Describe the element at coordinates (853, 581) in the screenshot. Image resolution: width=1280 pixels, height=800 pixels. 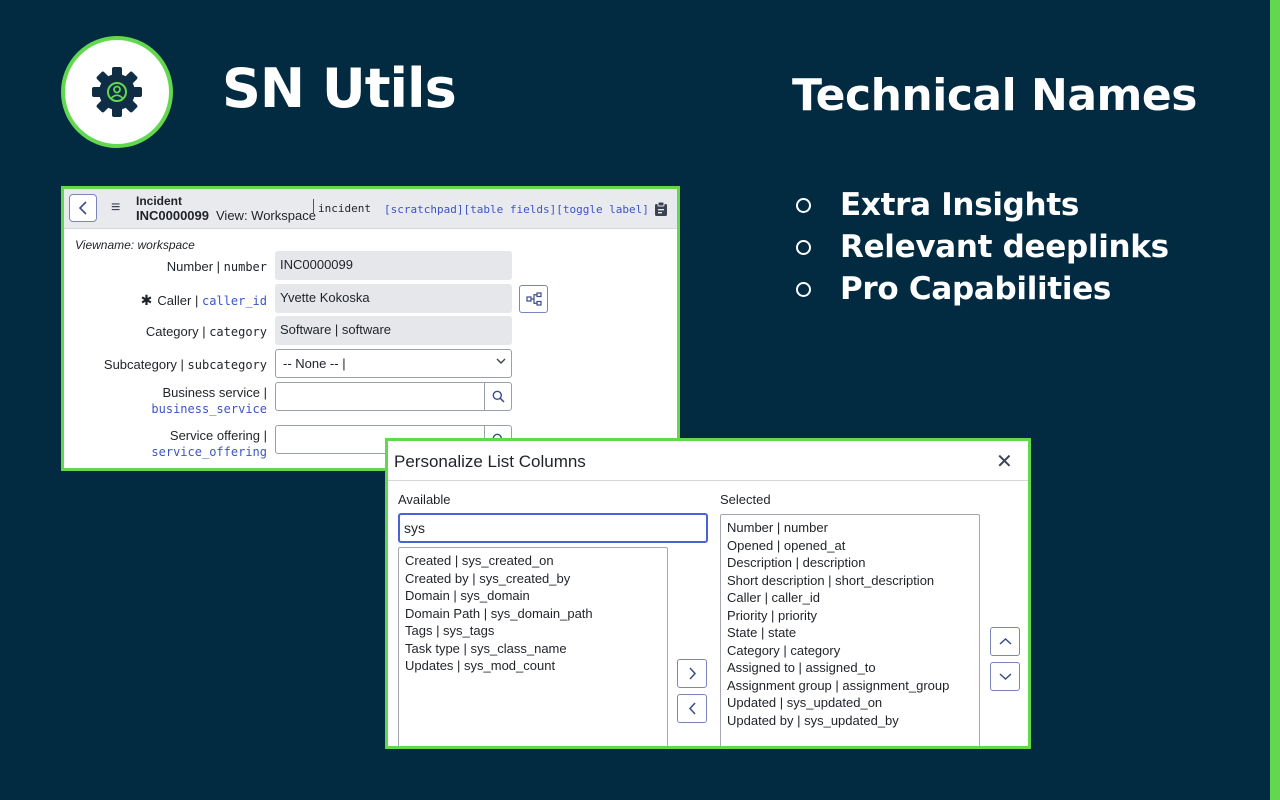
I see `list-item: Short description | short_description` at that location.